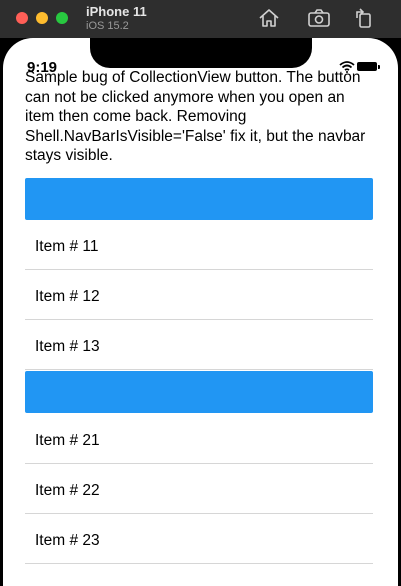 The image size is (401, 586). I want to click on close-window-button, so click(22, 18).